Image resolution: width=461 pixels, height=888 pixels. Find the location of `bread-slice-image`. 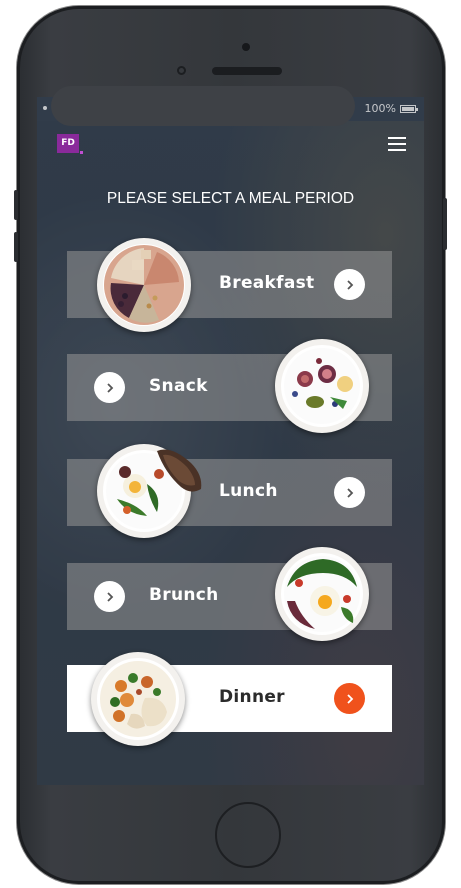

bread-slice-image is located at coordinates (179, 470).